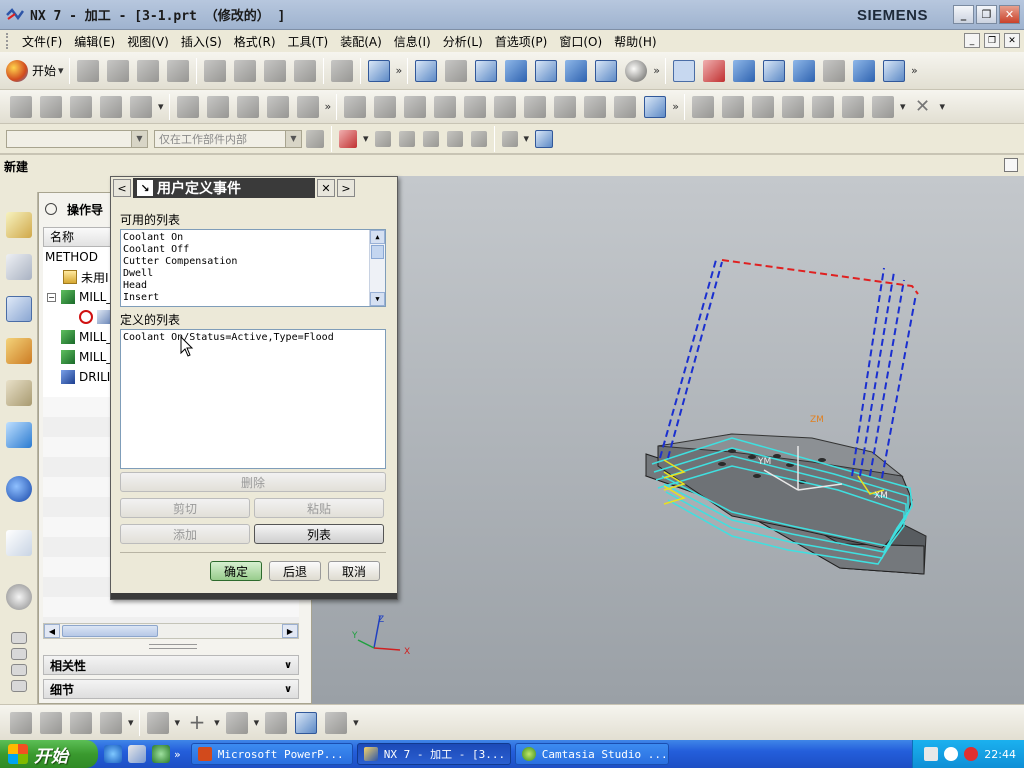 The image size is (1024, 768). What do you see at coordinates (244, 70) in the screenshot?
I see `copy-icon` at bounding box center [244, 70].